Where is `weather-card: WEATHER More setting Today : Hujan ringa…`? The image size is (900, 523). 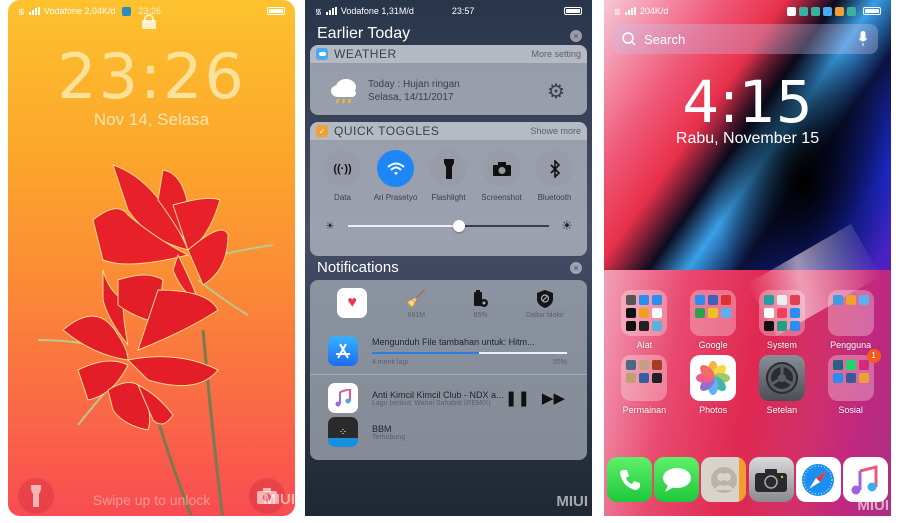
weather-card: WEATHER More setting Today : Hujan ringa… is located at coordinates (448, 80).